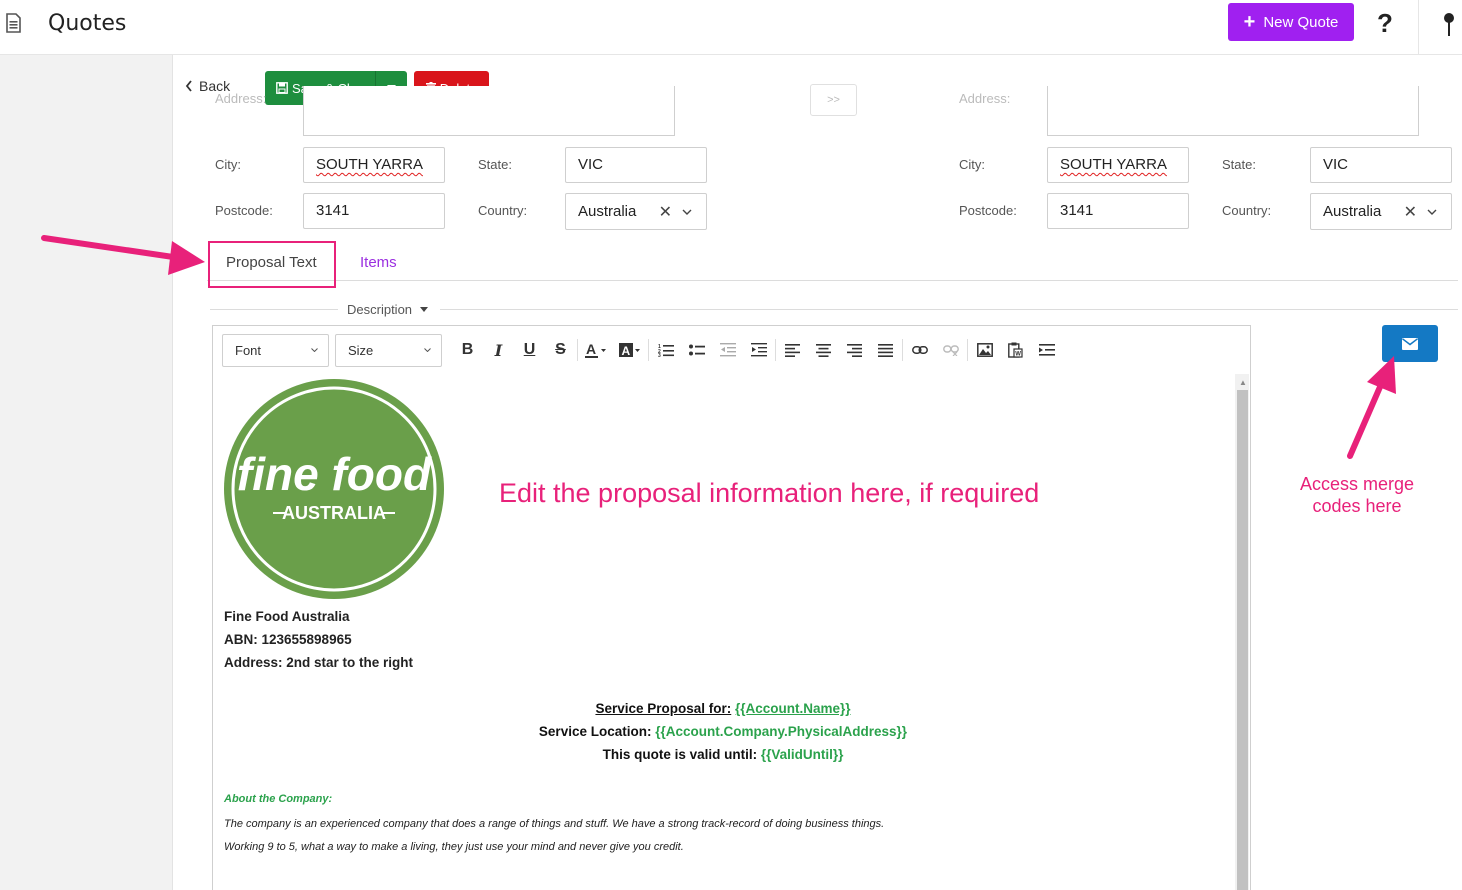  What do you see at coordinates (274, 309) in the screenshot?
I see `description-divider-left` at bounding box center [274, 309].